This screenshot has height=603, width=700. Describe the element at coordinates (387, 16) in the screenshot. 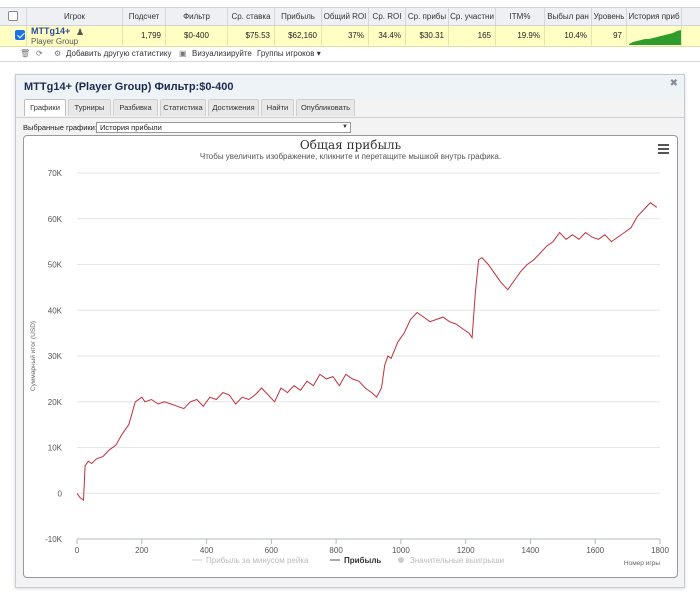

I see `col-header-avg-roi: Ср. ROI` at that location.